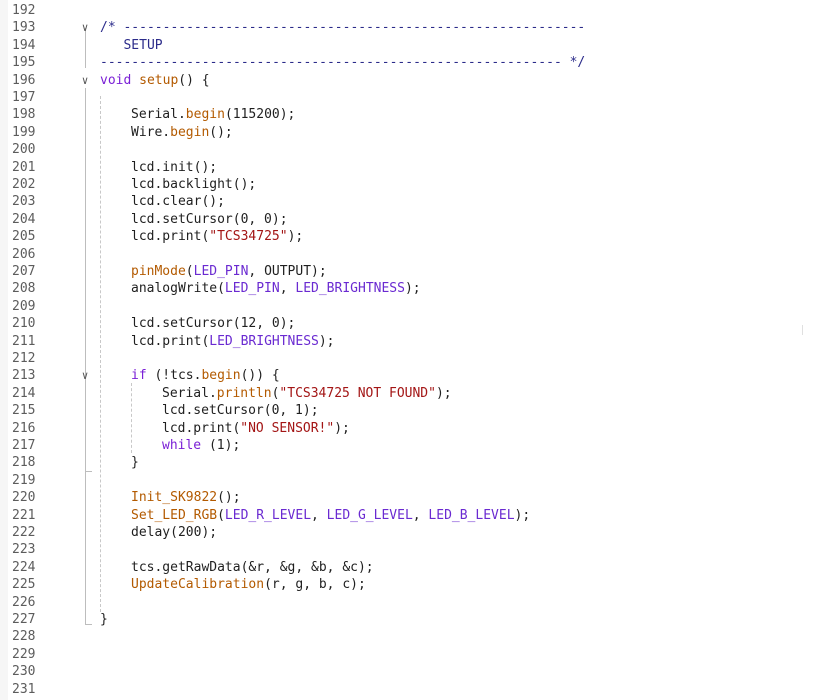 The height and width of the screenshot is (700, 840). I want to click on code-line: 208 analogWrite(LED_PIN, LED_BRIGHTNESS);, so click(420, 288).